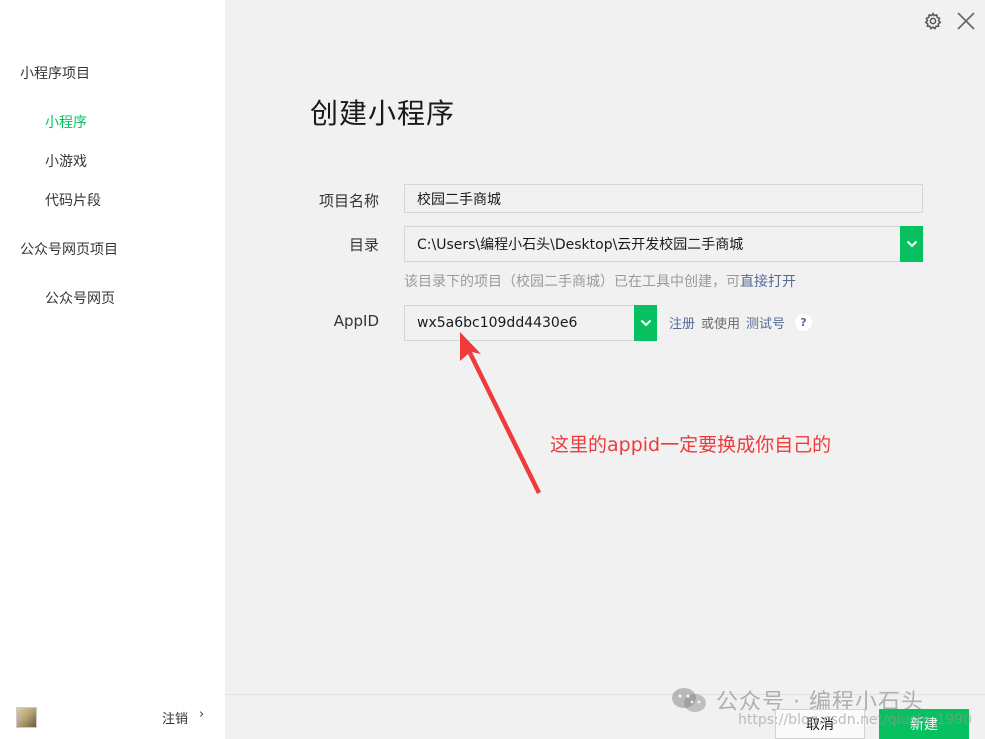 This screenshot has width=985, height=739. What do you see at coordinates (356, 321) in the screenshot?
I see `appid-label: AppID` at bounding box center [356, 321].